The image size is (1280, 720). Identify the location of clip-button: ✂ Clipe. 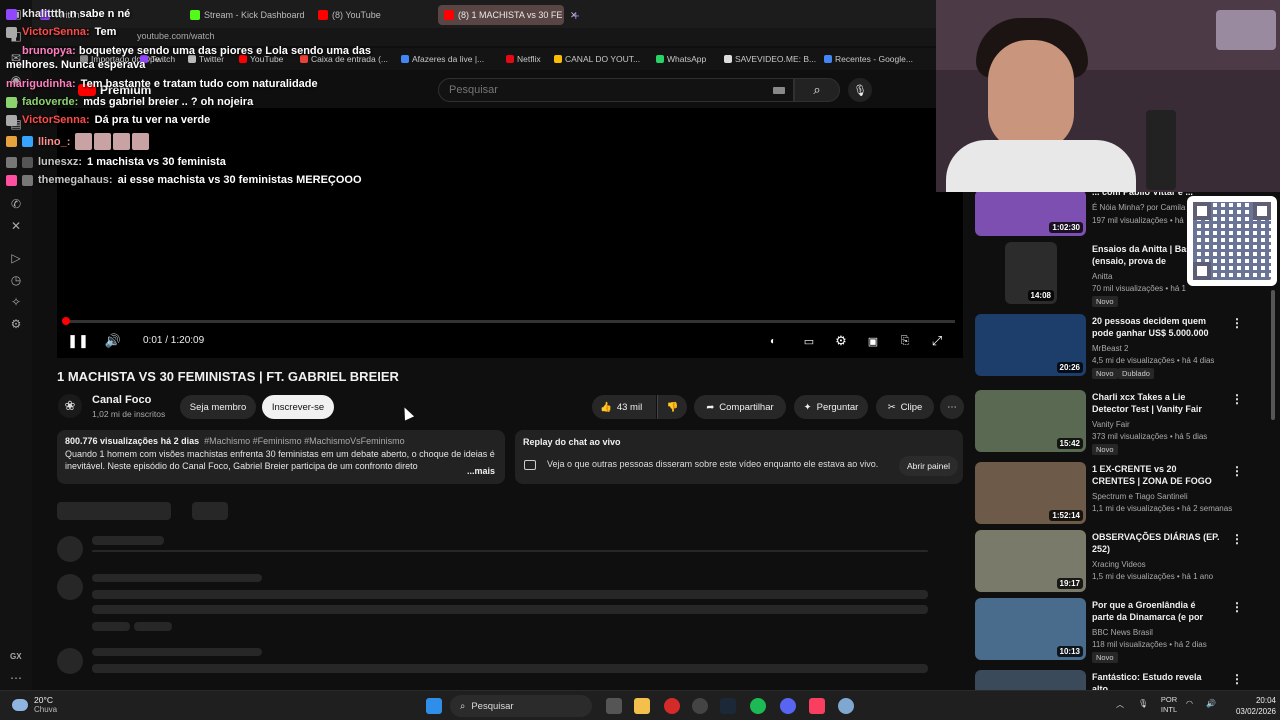
(905, 407).